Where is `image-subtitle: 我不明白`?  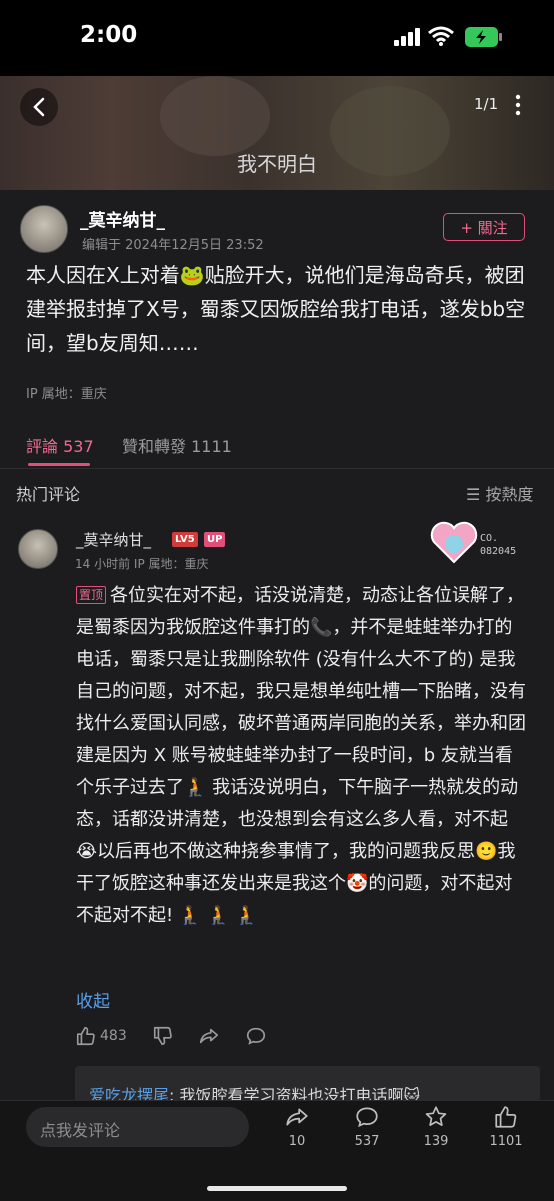
image-subtitle: 我不明白 is located at coordinates (277, 164).